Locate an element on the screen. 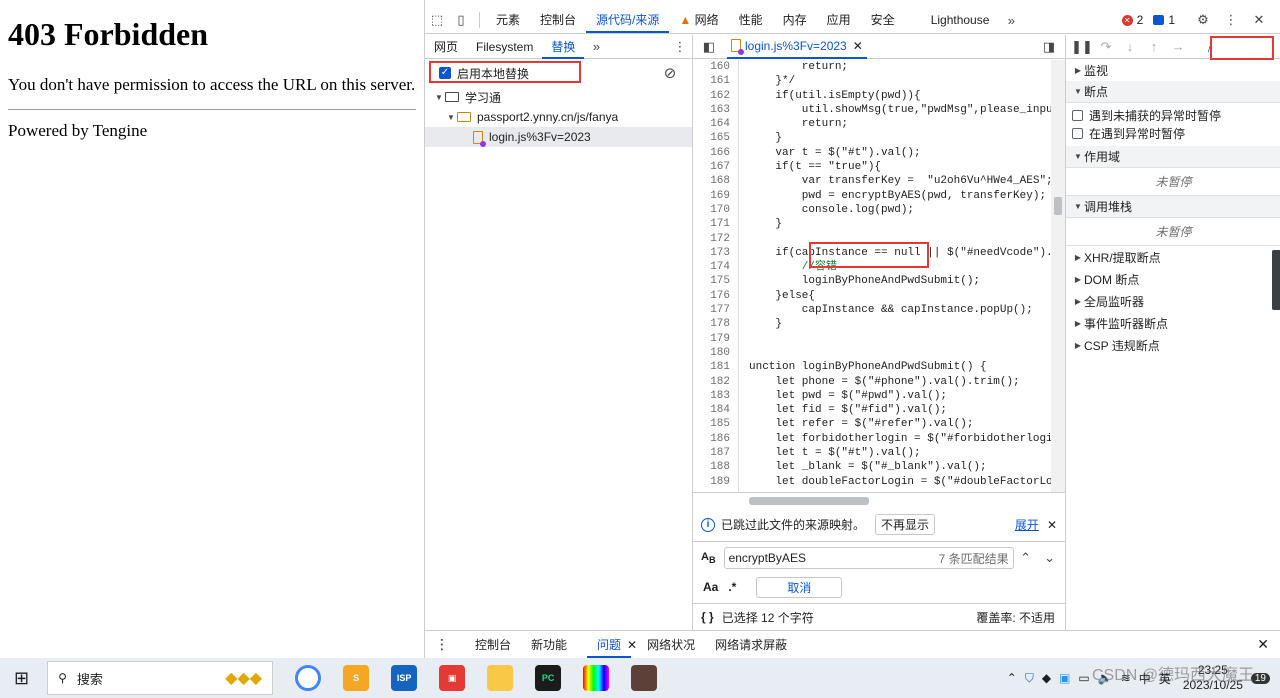 This screenshot has width=1280, height=698. tree-item-file: login.js%3Fv=2023 is located at coordinates (558, 137).